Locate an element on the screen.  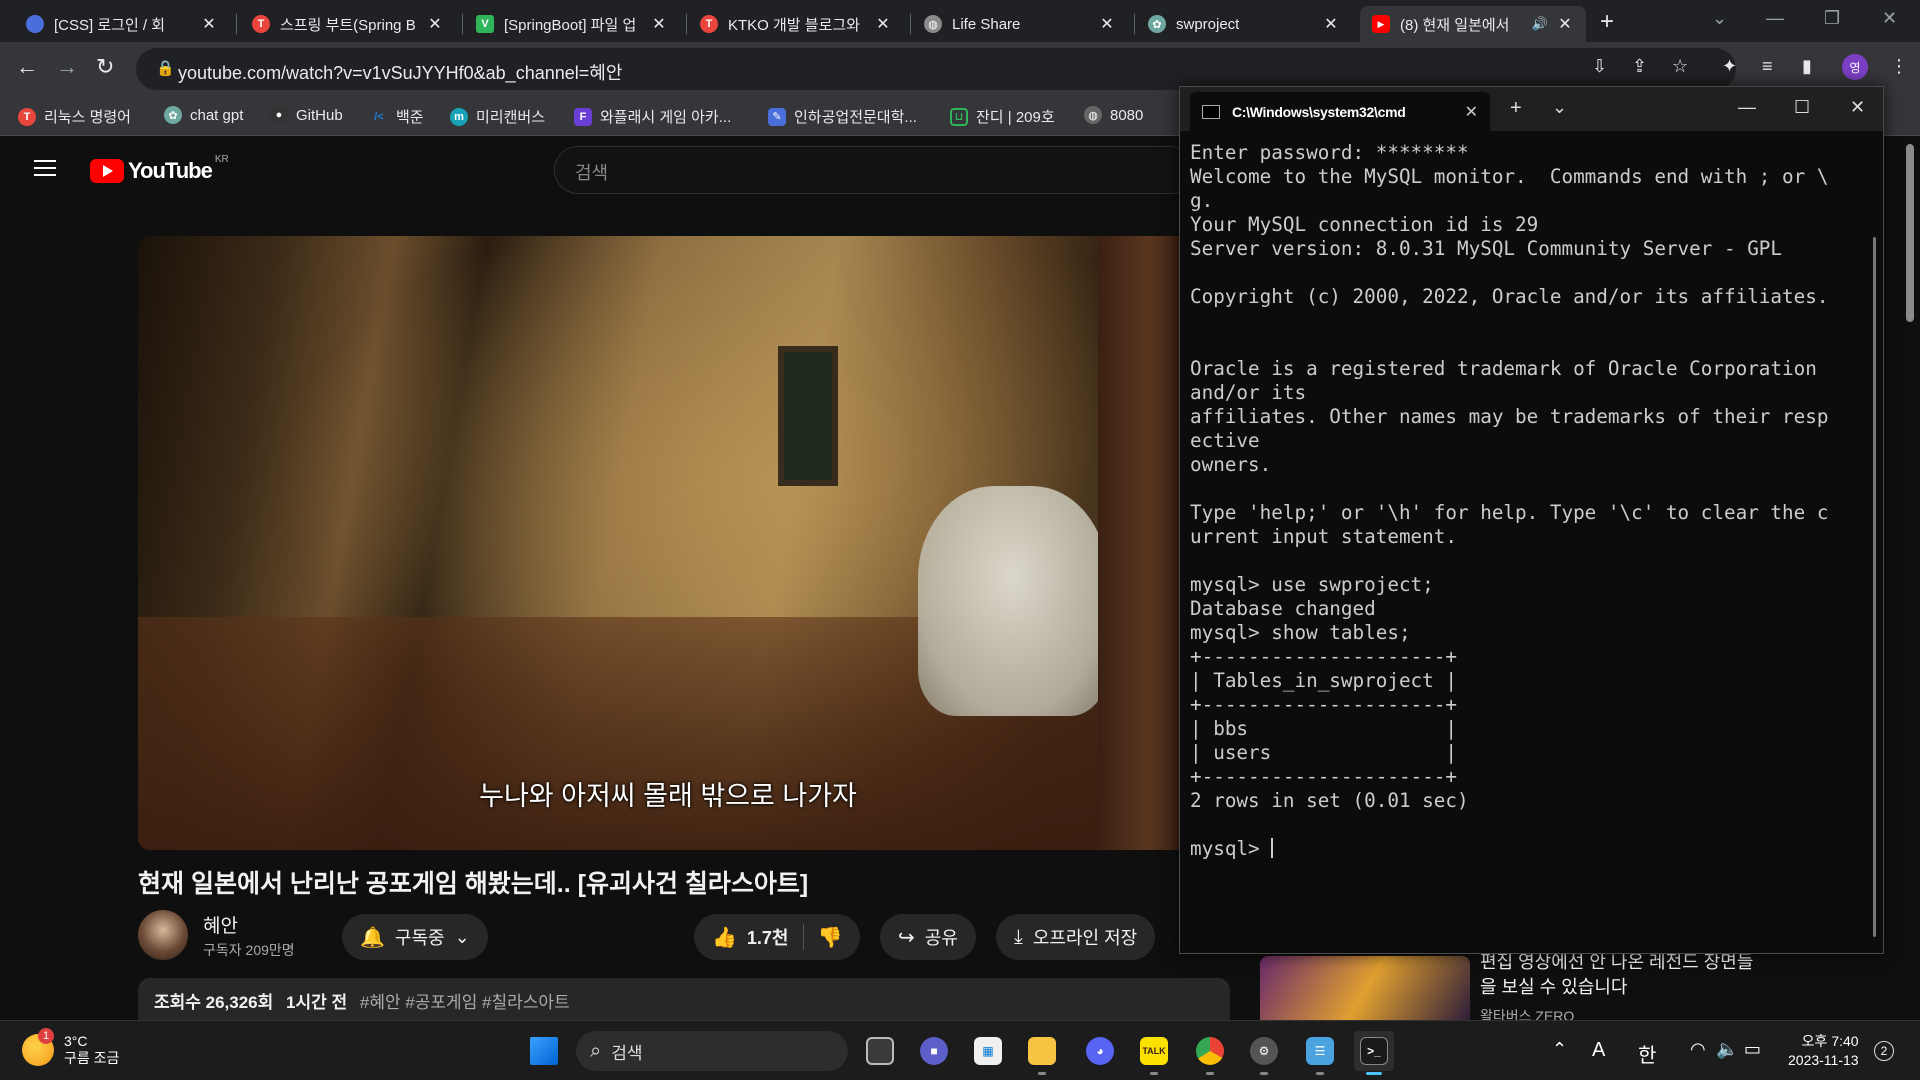
tab-separator is located at coordinates (686, 24).